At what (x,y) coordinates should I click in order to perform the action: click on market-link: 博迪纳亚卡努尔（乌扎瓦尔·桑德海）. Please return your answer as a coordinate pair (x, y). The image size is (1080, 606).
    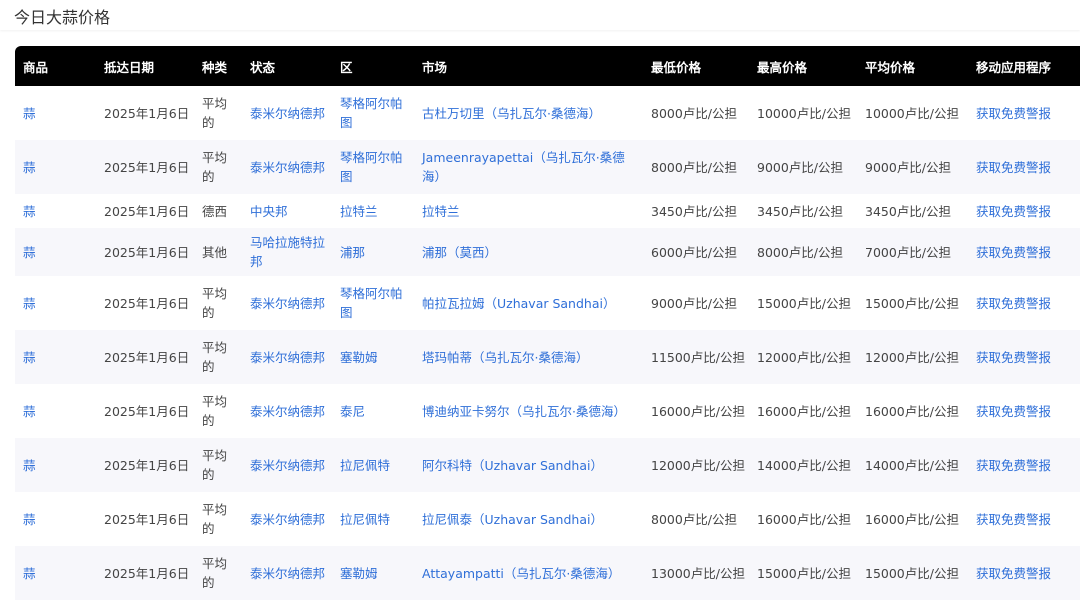
    Looking at the image, I should click on (524, 411).